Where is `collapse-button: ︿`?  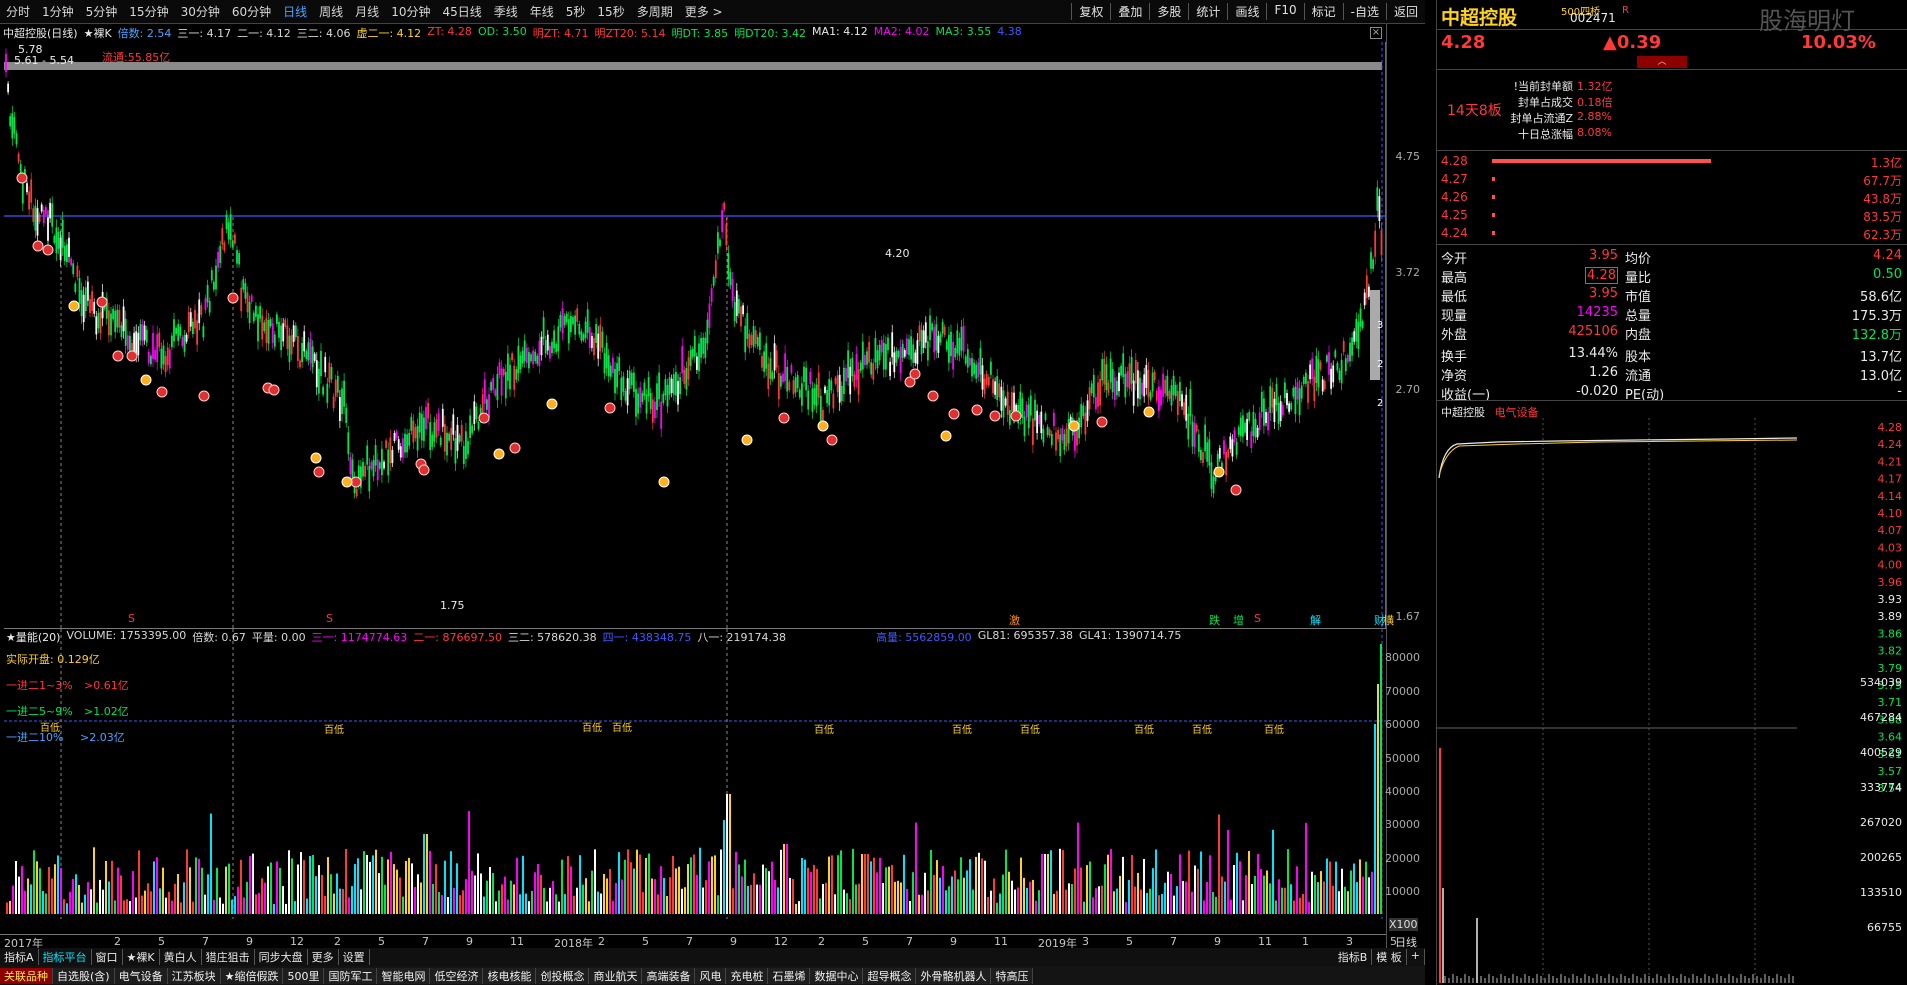 collapse-button: ︿ is located at coordinates (1662, 62).